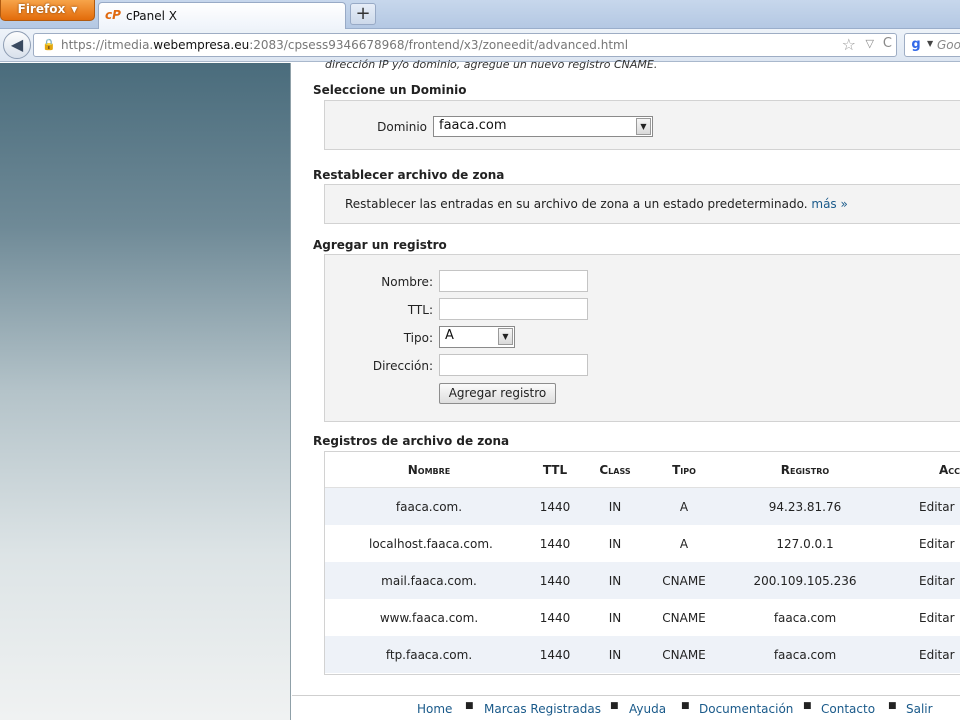 The image size is (960, 720). What do you see at coordinates (473, 125) in the screenshot?
I see `domain-select-value: faaca.com` at bounding box center [473, 125].